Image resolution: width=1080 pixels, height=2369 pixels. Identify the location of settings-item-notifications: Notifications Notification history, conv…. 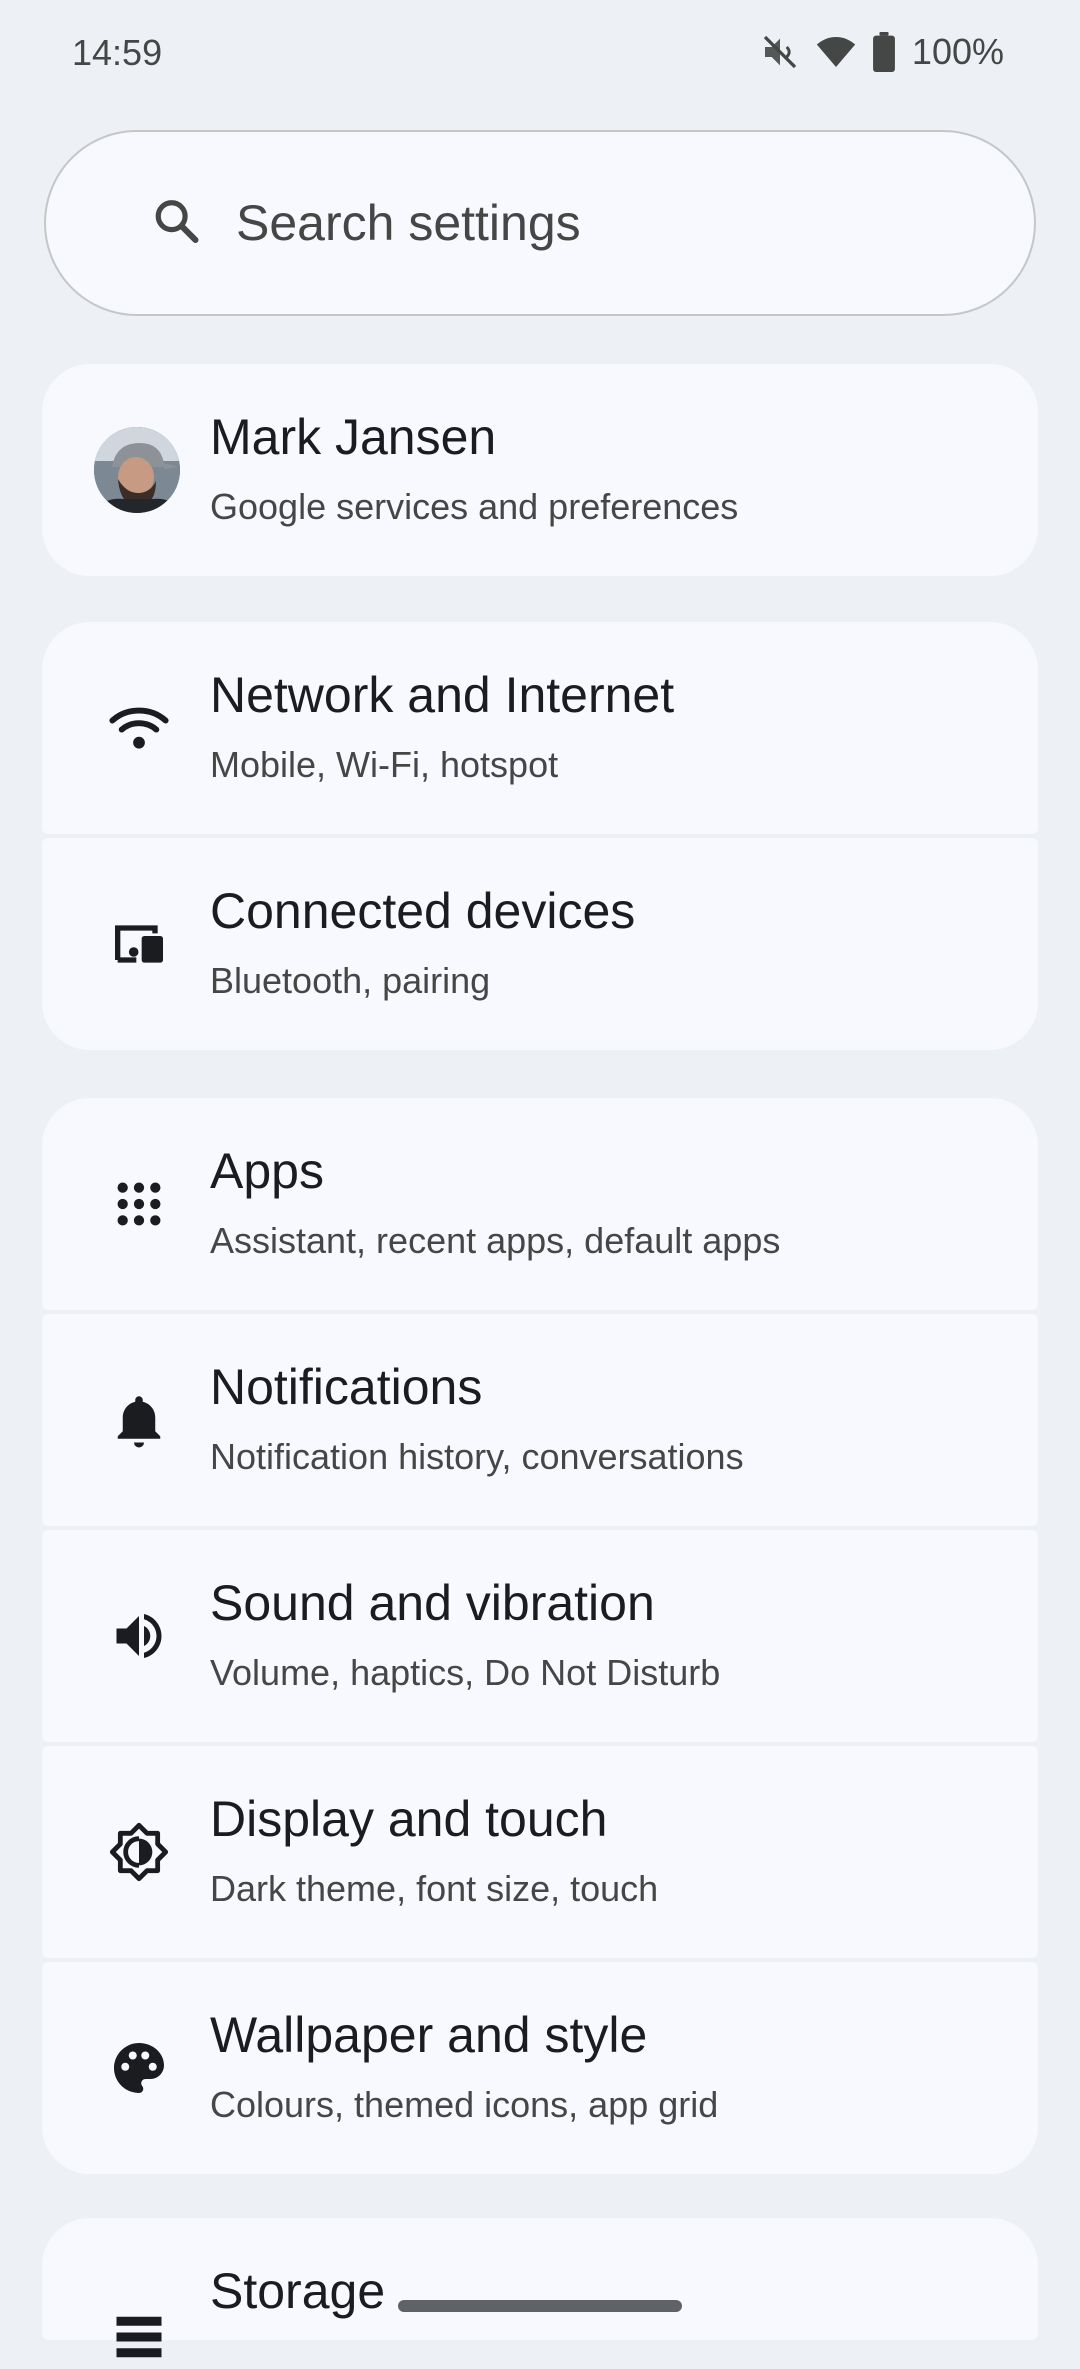
(540, 1420).